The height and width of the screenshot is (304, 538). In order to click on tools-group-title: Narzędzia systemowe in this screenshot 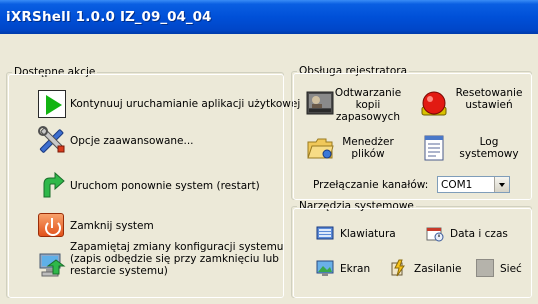, I will do `click(356, 206)`.